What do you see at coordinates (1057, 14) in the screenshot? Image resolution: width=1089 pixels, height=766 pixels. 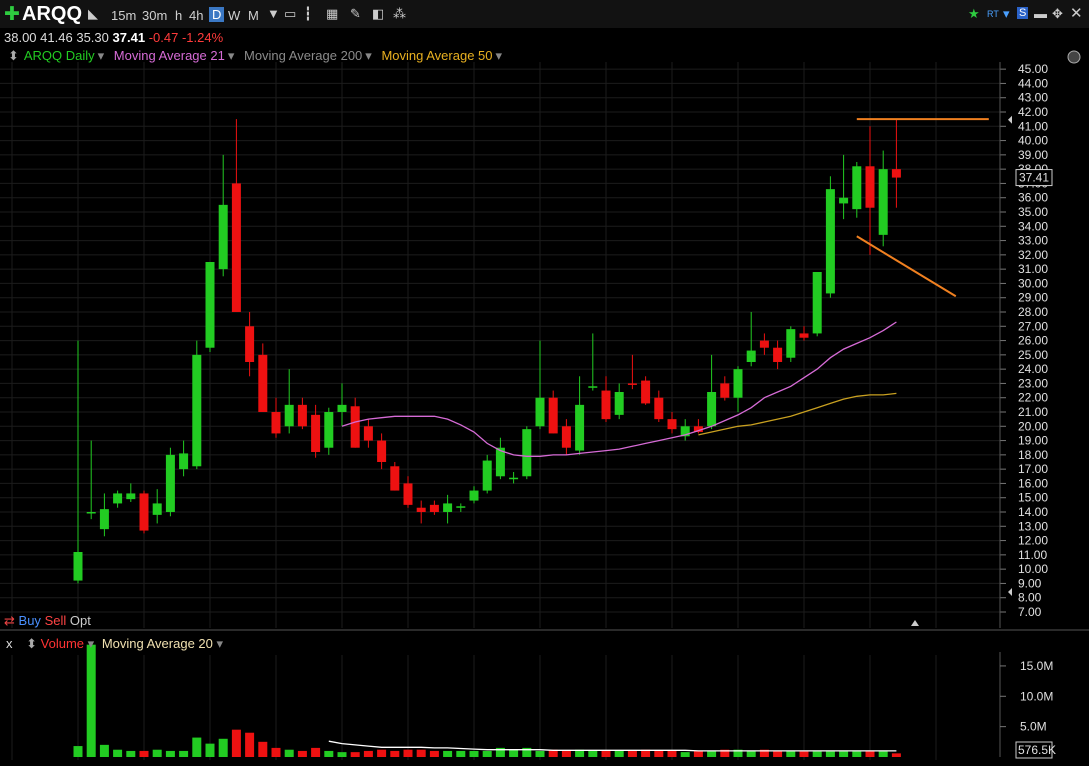 I see `move-icon: ✥` at bounding box center [1057, 14].